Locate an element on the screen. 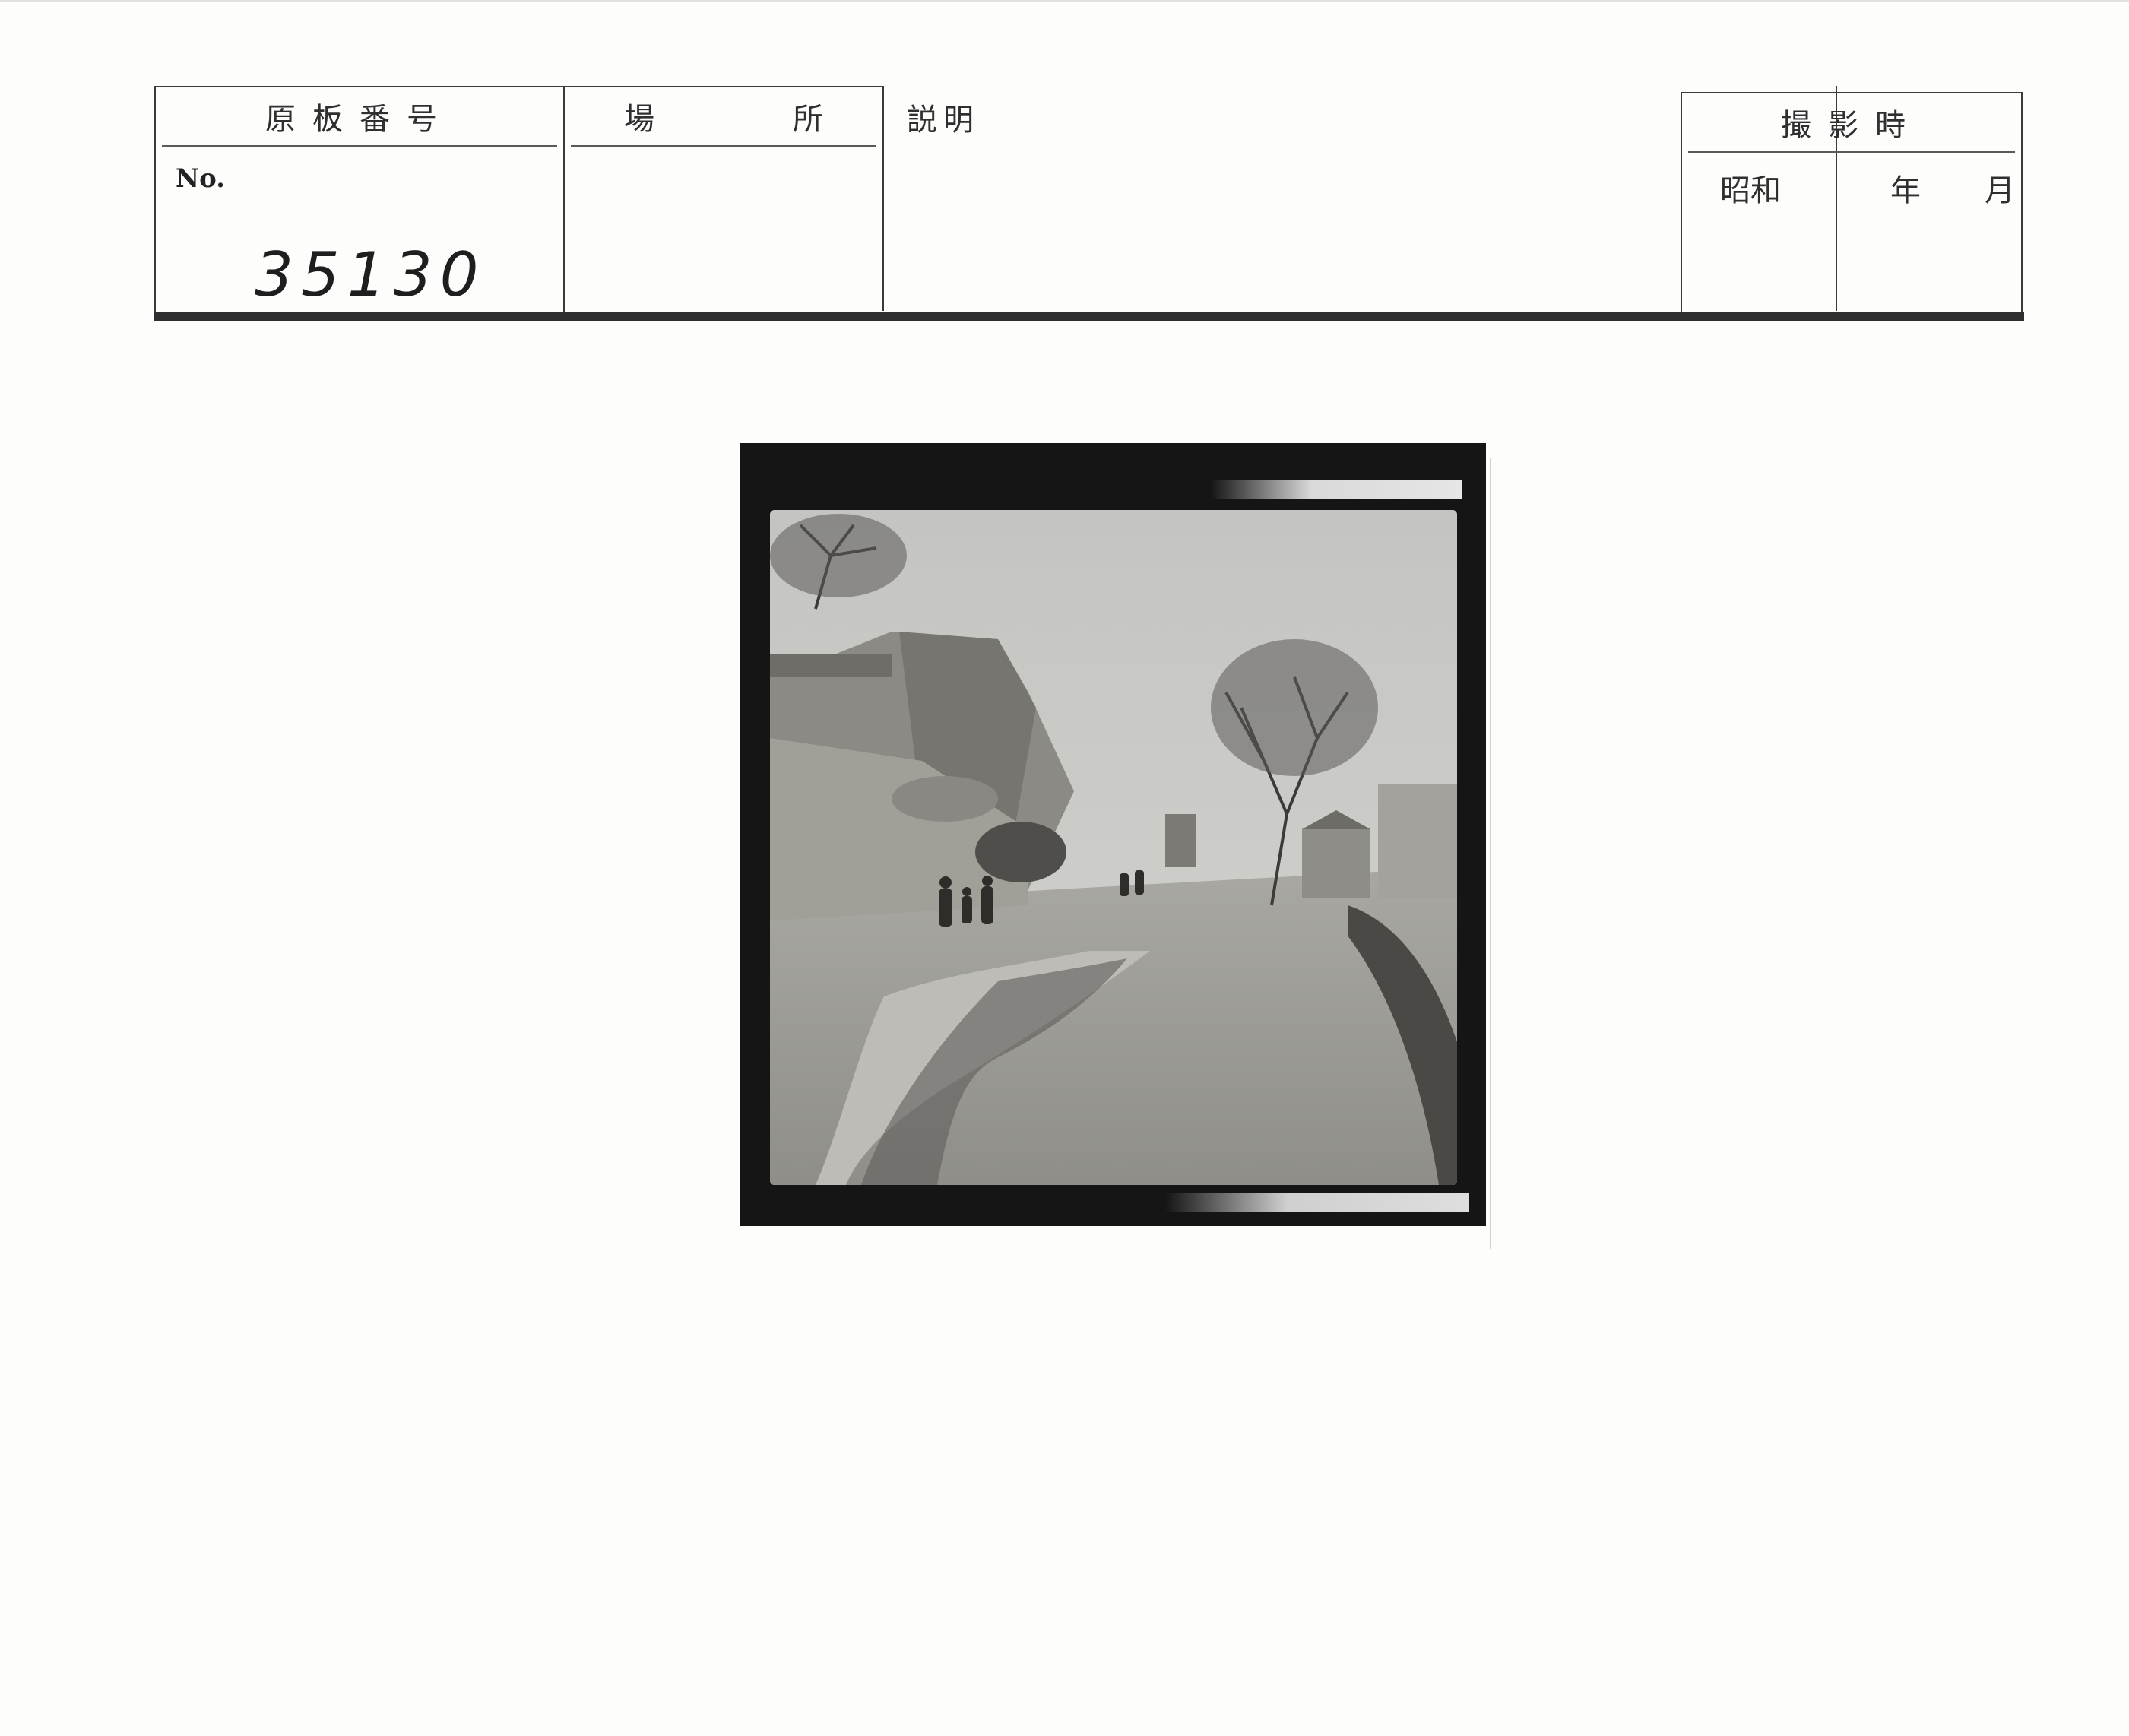  photo-image is located at coordinates (1113, 847).